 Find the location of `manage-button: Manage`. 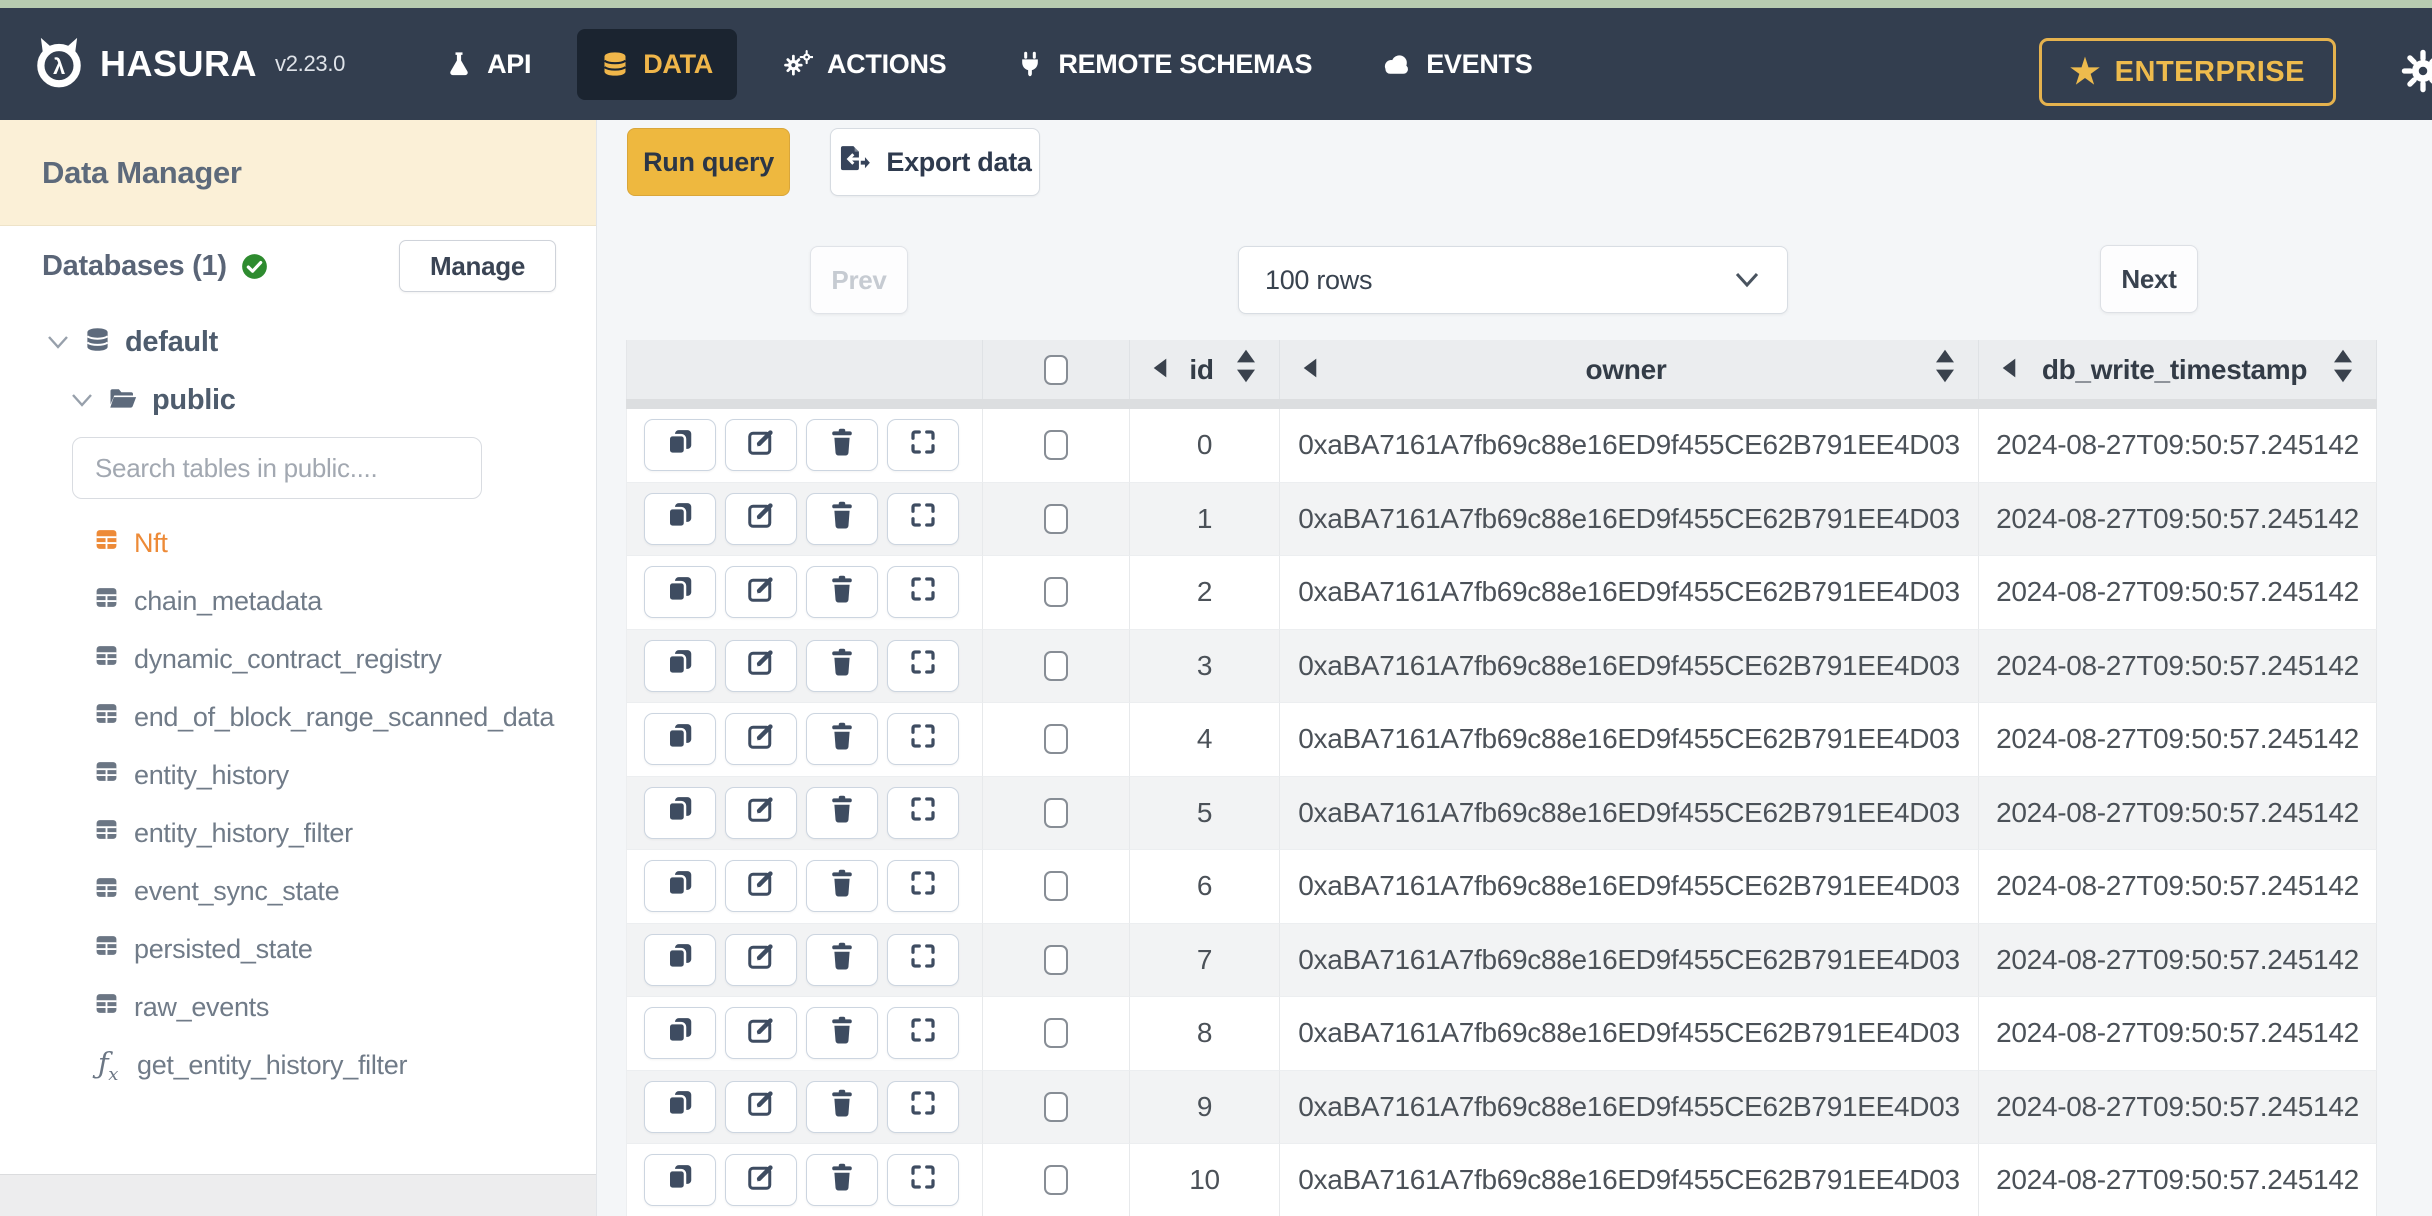

manage-button: Manage is located at coordinates (477, 266).